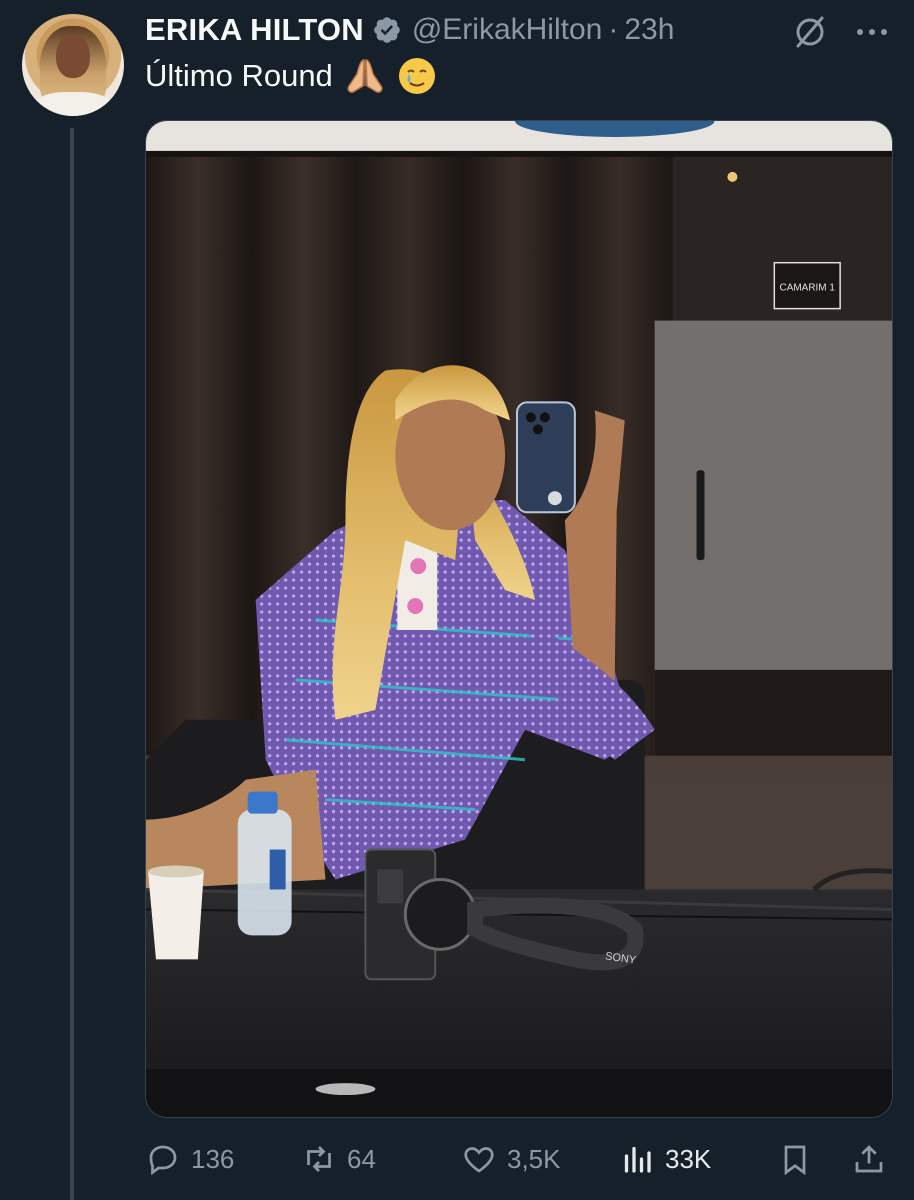  Describe the element at coordinates (637, 1159) in the screenshot. I see `views-icon` at that location.